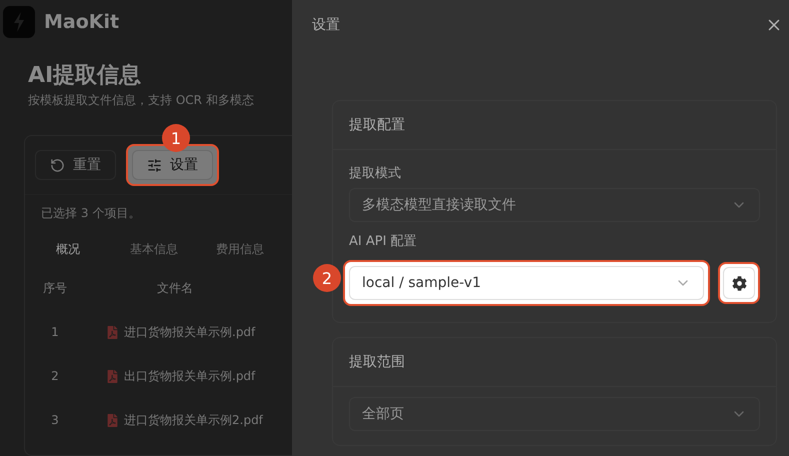 This screenshot has width=789, height=456. Describe the element at coordinates (189, 332) in the screenshot. I see `table-cell-text: 进口货物报关单示例.pdf` at that location.